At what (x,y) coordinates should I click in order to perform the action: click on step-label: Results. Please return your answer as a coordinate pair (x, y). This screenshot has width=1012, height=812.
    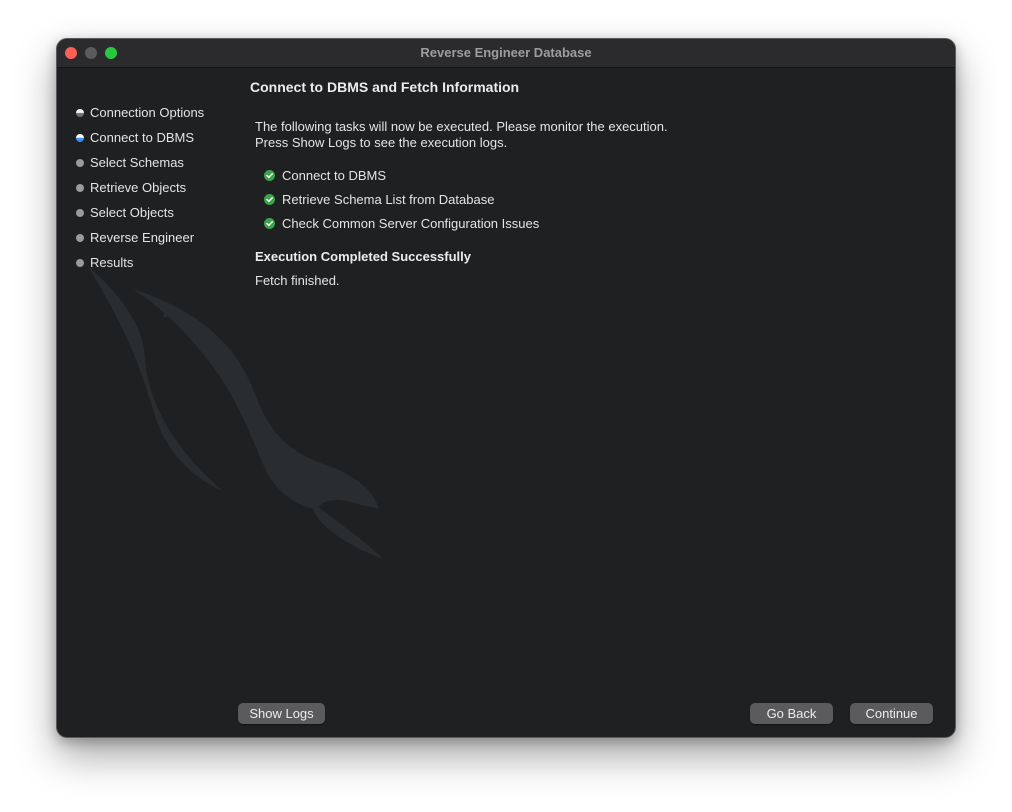
    Looking at the image, I should click on (112, 262).